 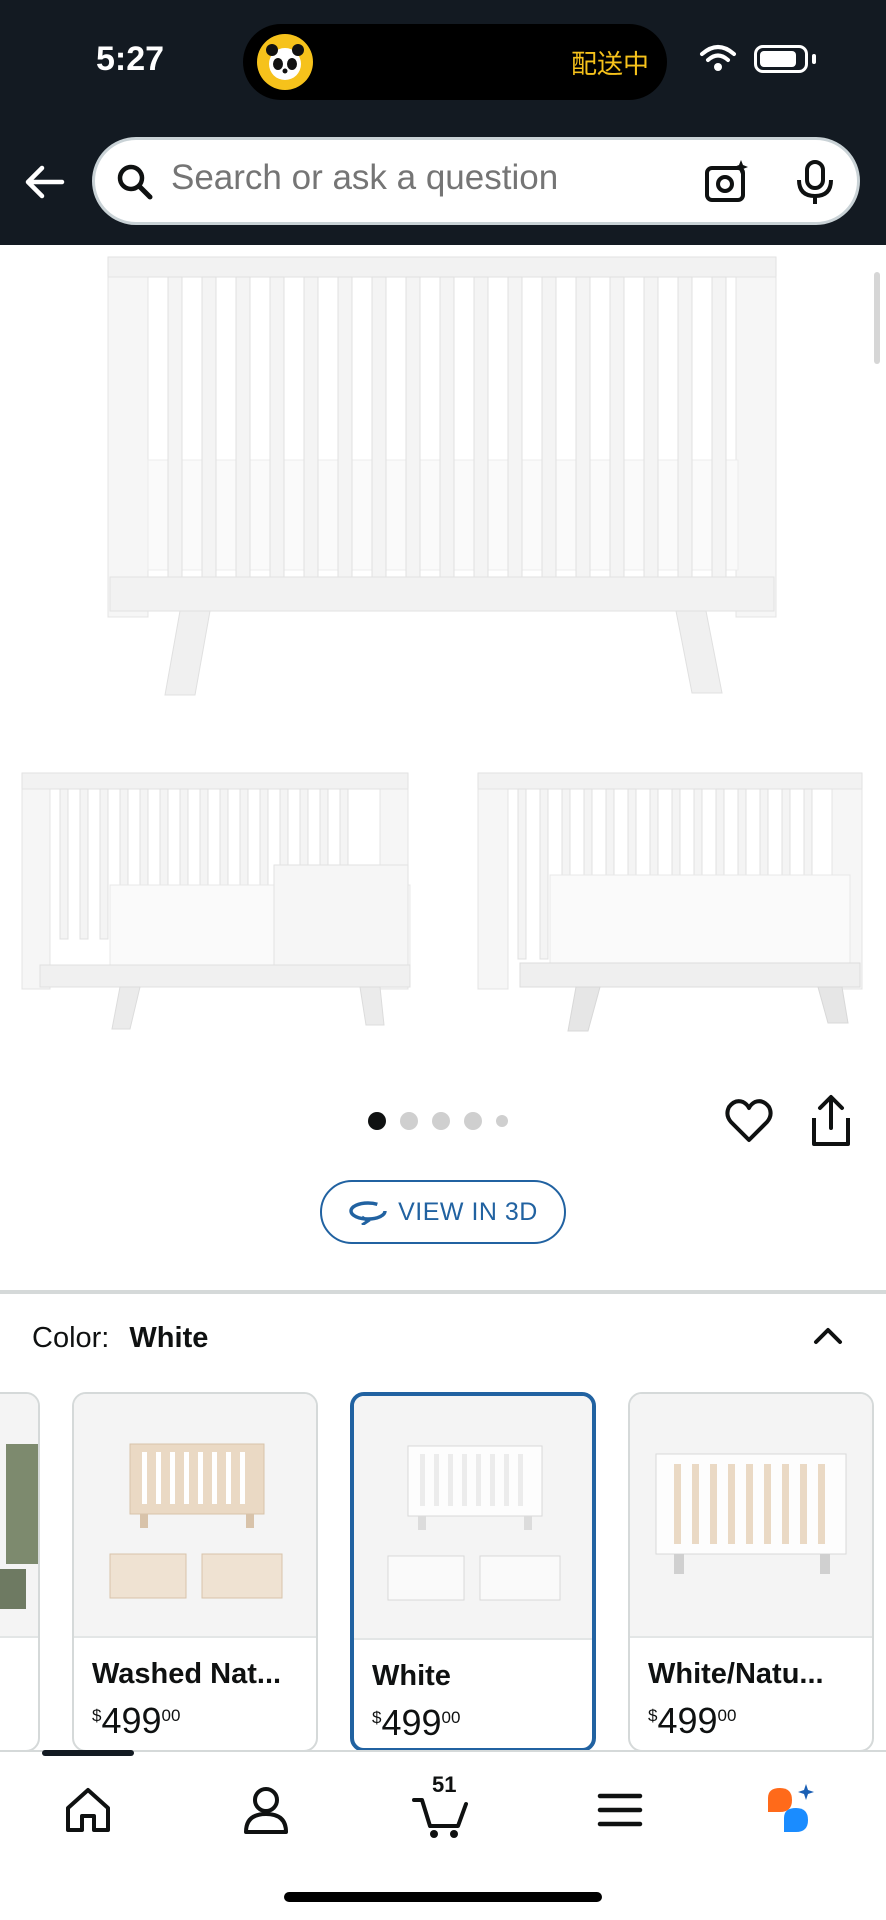 I want to click on section-divider, so click(x=443, y=1292).